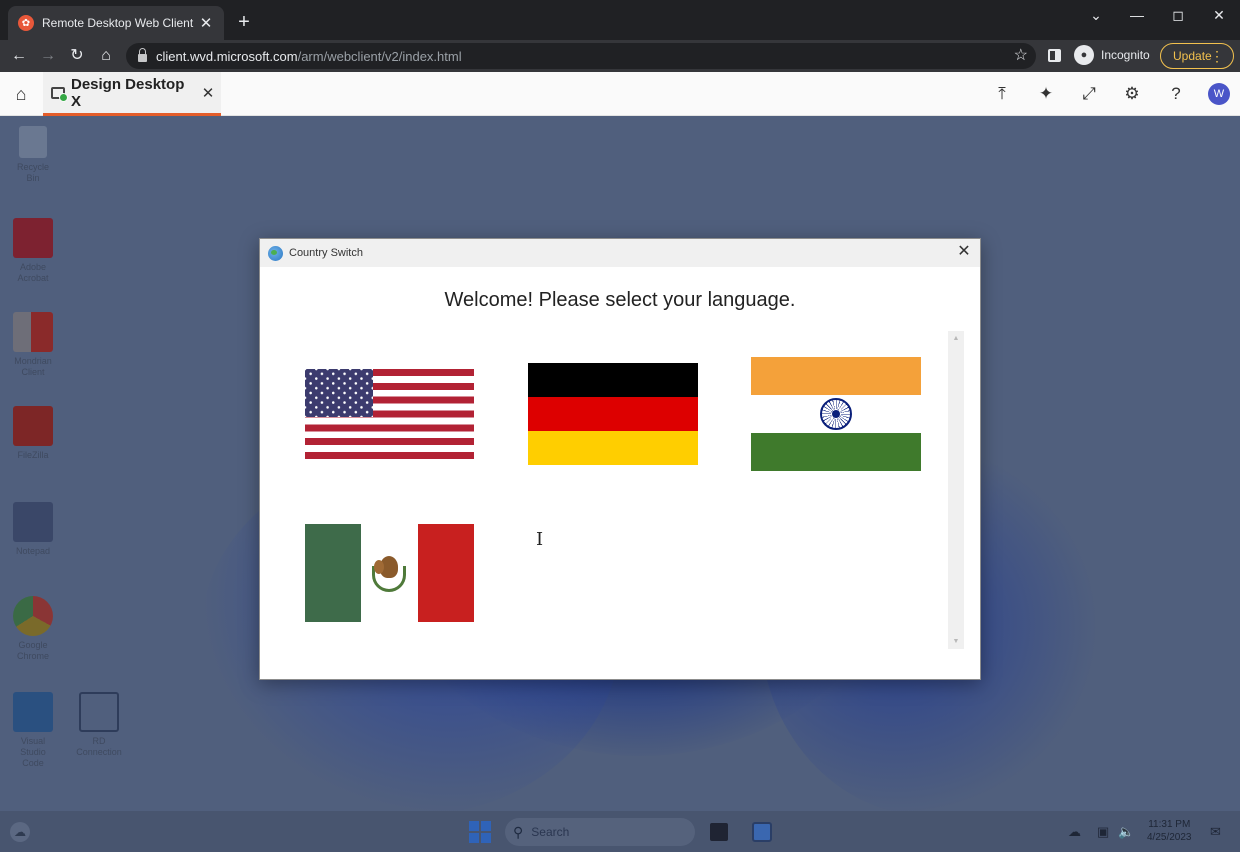 Image resolution: width=1240 pixels, height=852 pixels. I want to click on acrobat-icon, so click(33, 238).